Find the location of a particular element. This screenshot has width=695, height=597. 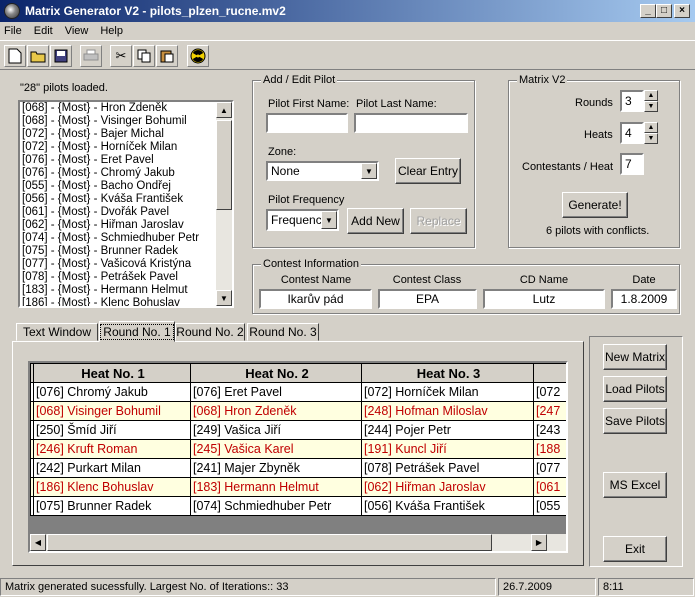

zone-select: None ▼ is located at coordinates (322, 171).